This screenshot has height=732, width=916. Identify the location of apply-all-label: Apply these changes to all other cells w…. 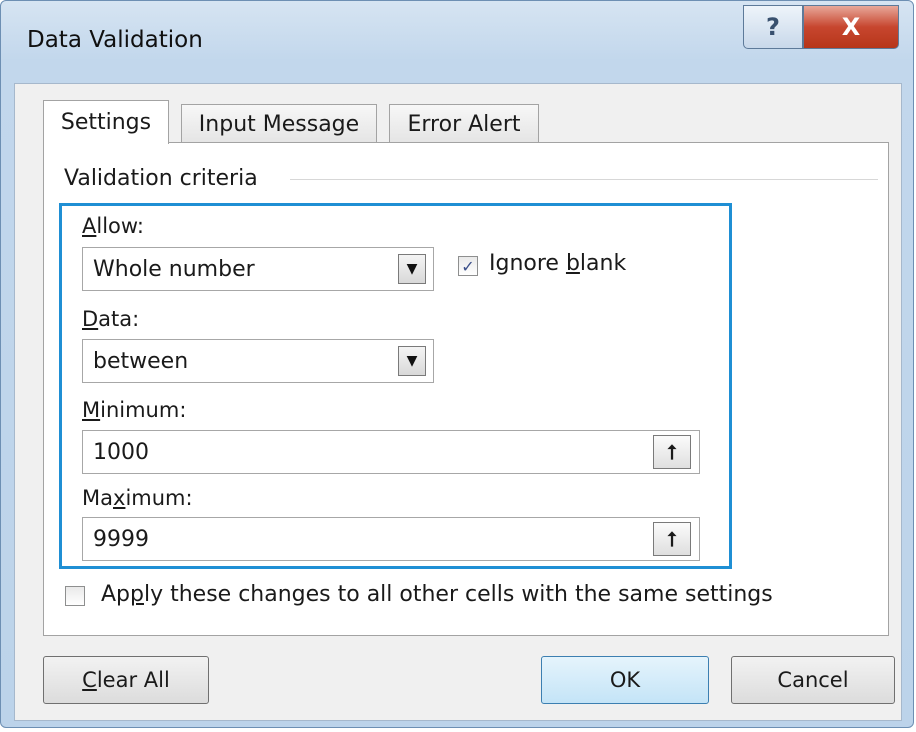
(437, 594).